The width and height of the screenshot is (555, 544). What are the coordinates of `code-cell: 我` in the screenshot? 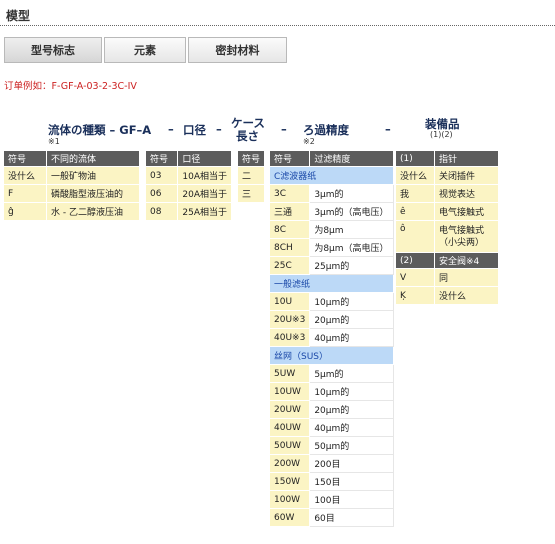 It's located at (415, 193).